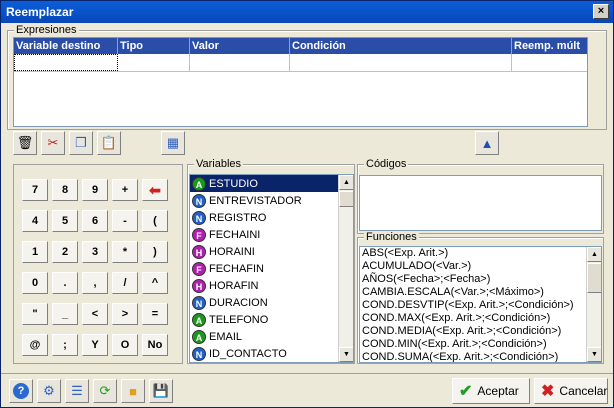 The image size is (614, 408). What do you see at coordinates (95, 314) in the screenshot?
I see `keypad-key: <` at bounding box center [95, 314].